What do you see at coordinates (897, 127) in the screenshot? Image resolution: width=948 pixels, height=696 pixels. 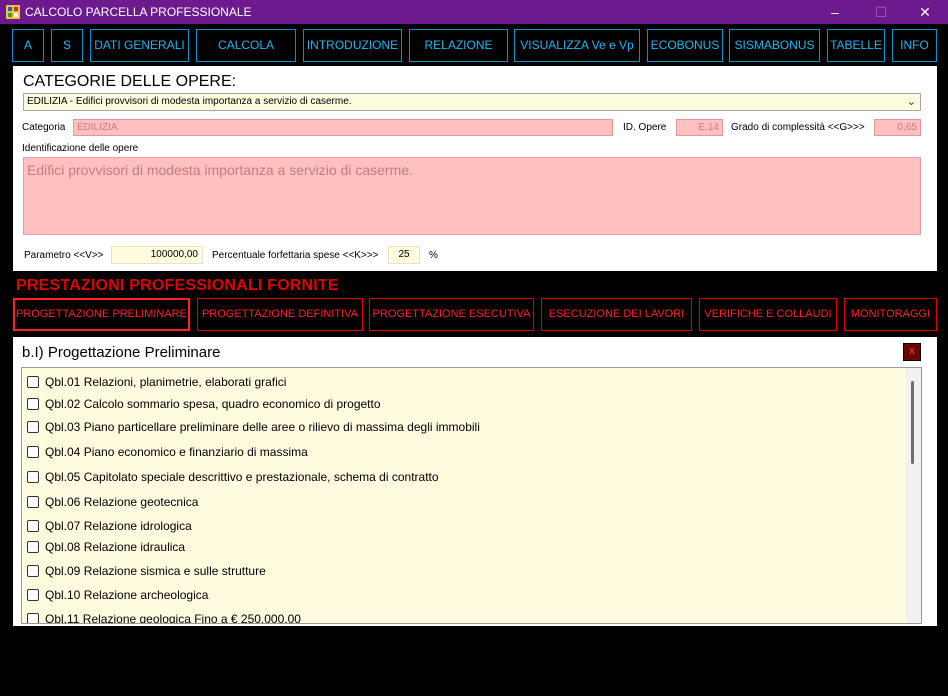 I see `grado-field: 0,65` at bounding box center [897, 127].